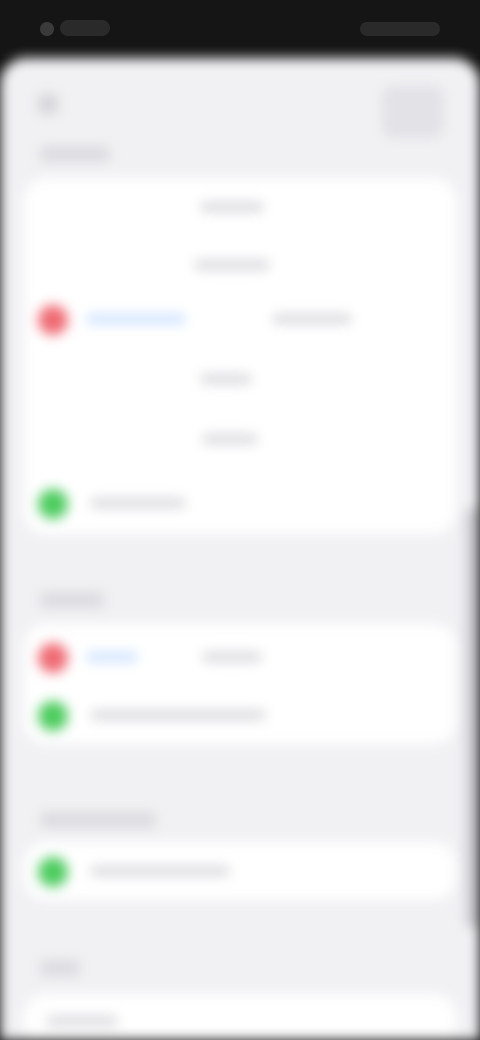  I want to click on toolbar-action-button, so click(413, 112).